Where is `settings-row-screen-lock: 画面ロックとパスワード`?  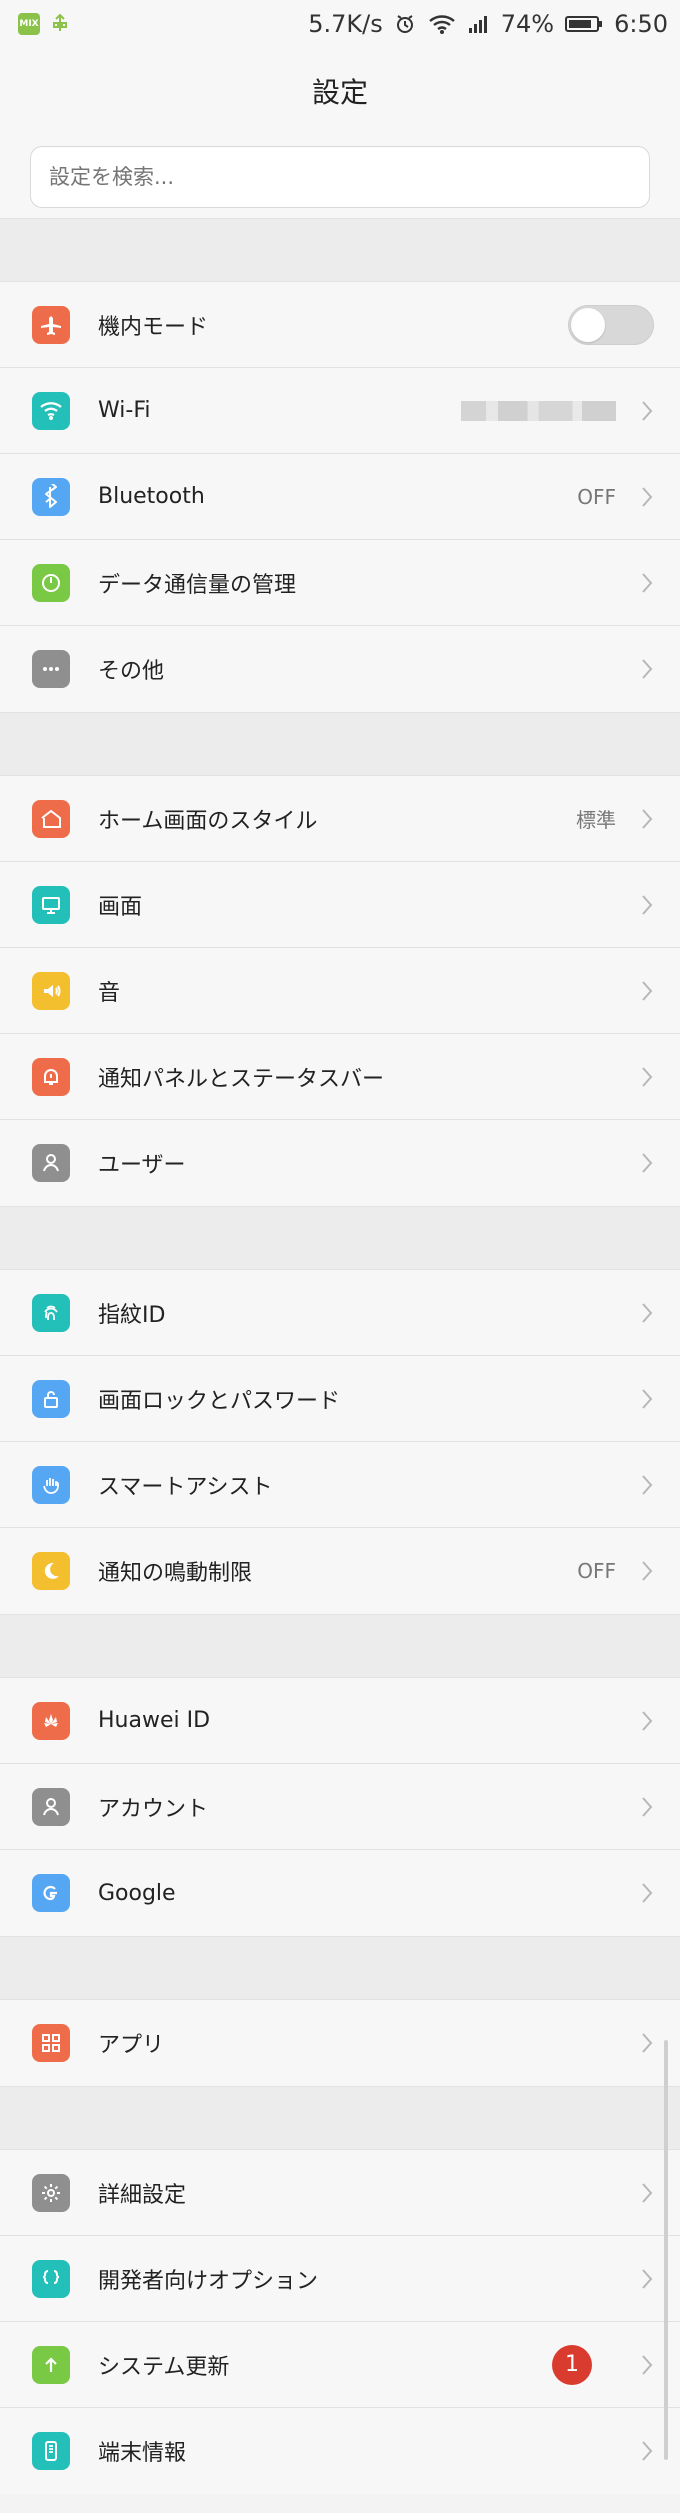
settings-row-screen-lock: 画面ロックとパスワード is located at coordinates (340, 1399).